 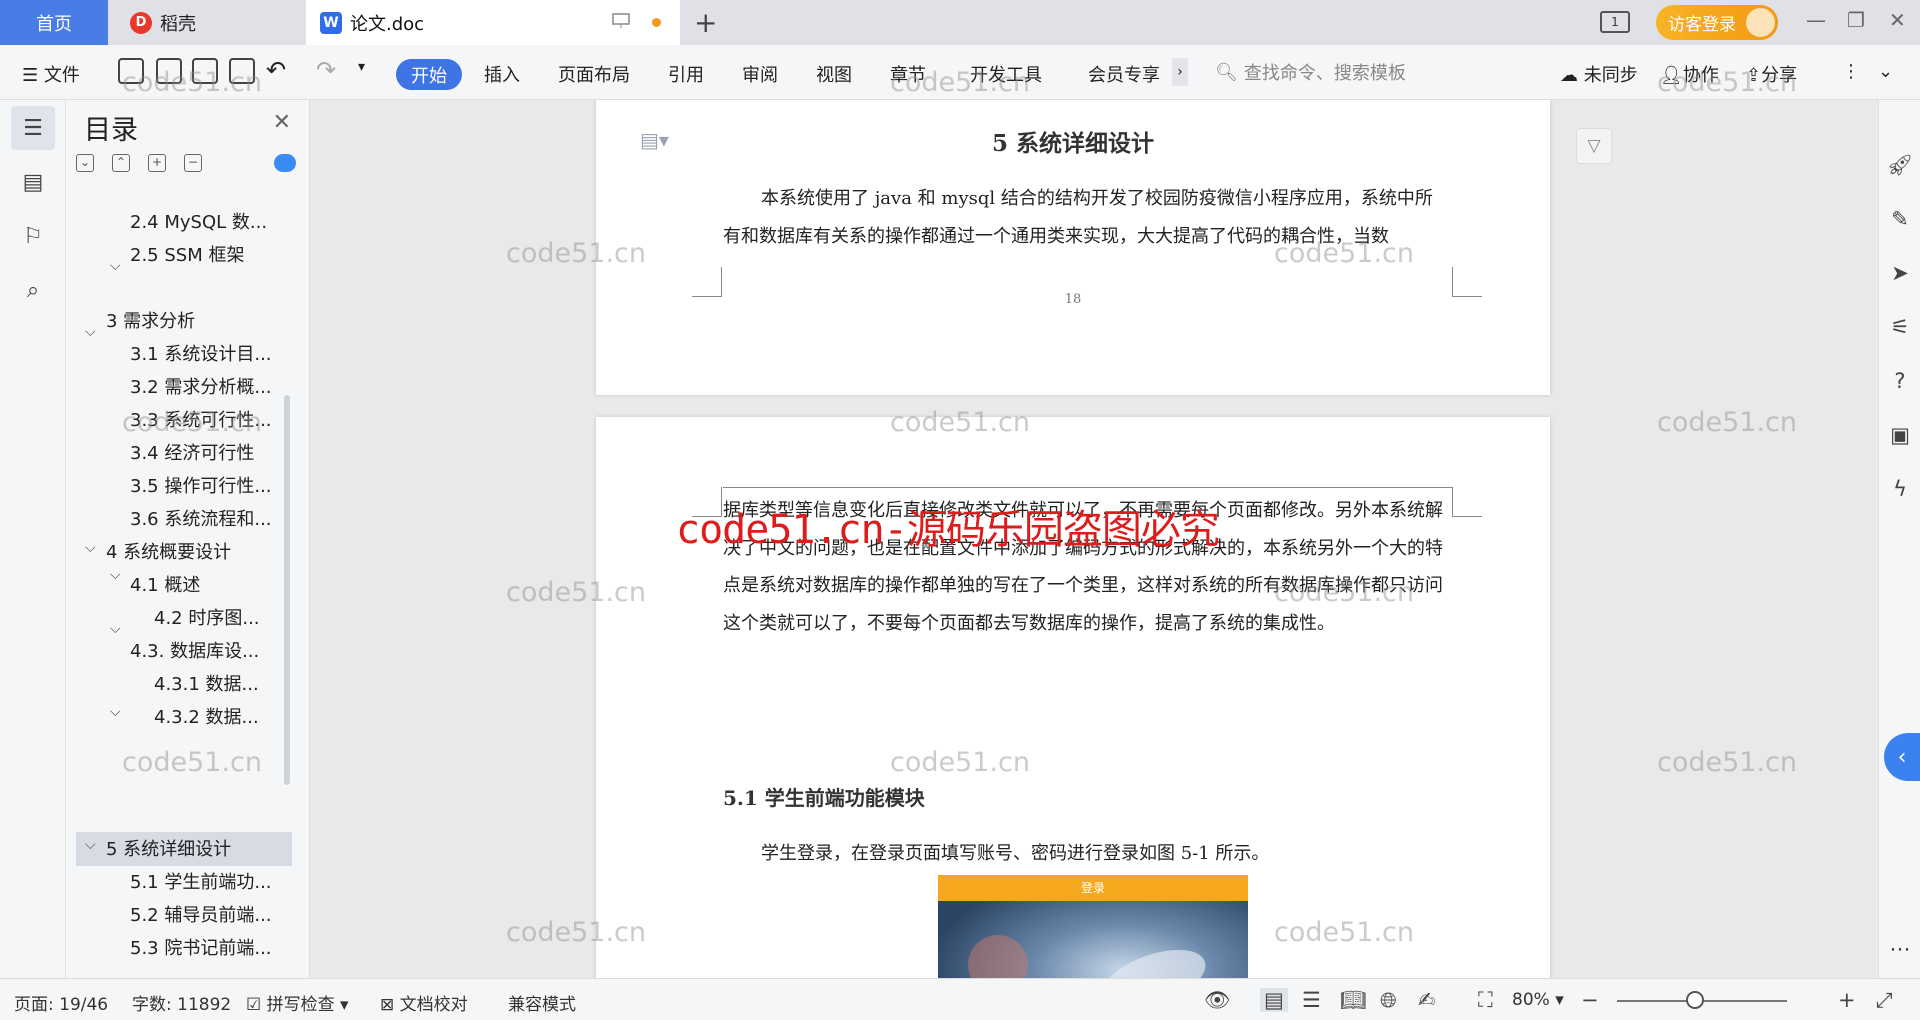 I want to click on collapse-all-icon: ⌄, so click(x=85, y=163).